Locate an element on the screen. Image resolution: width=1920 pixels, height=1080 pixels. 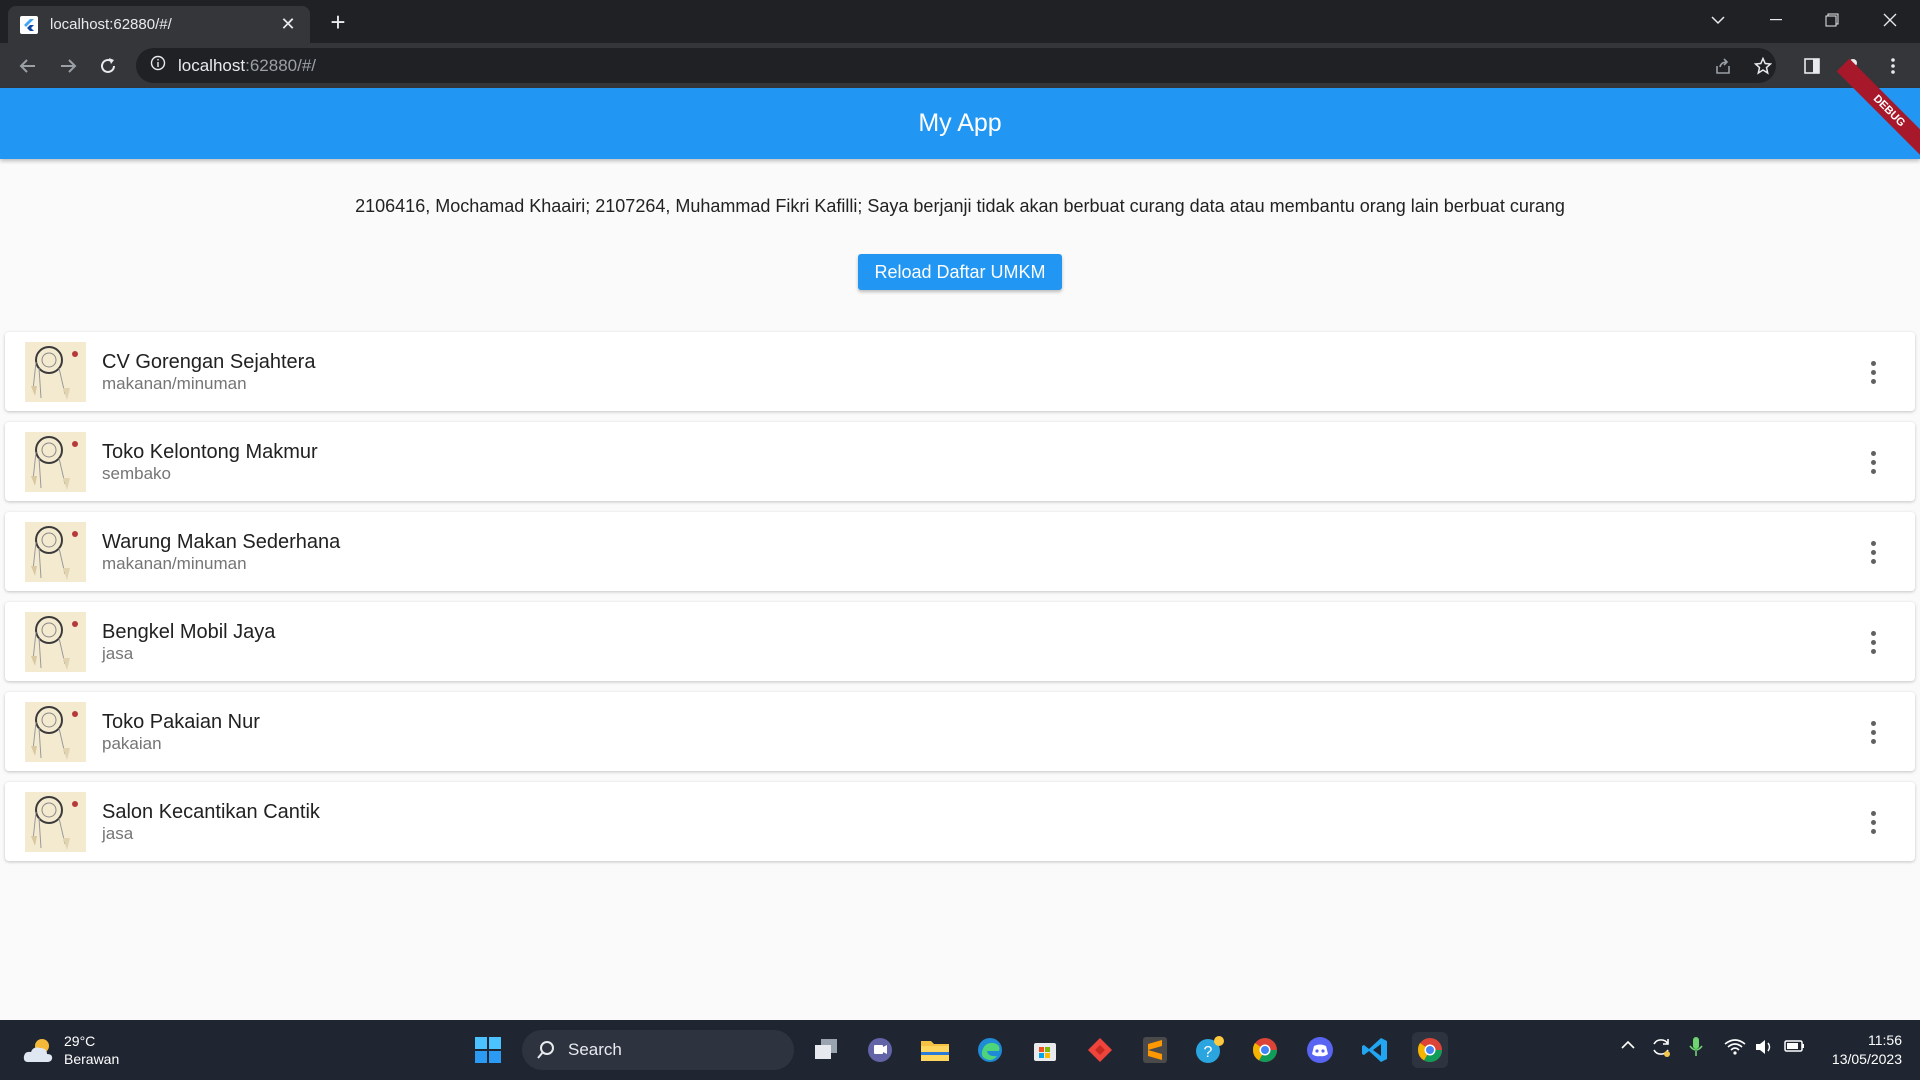
reload-umkm-button: Reload Daftar UMKM is located at coordinates (960, 272).